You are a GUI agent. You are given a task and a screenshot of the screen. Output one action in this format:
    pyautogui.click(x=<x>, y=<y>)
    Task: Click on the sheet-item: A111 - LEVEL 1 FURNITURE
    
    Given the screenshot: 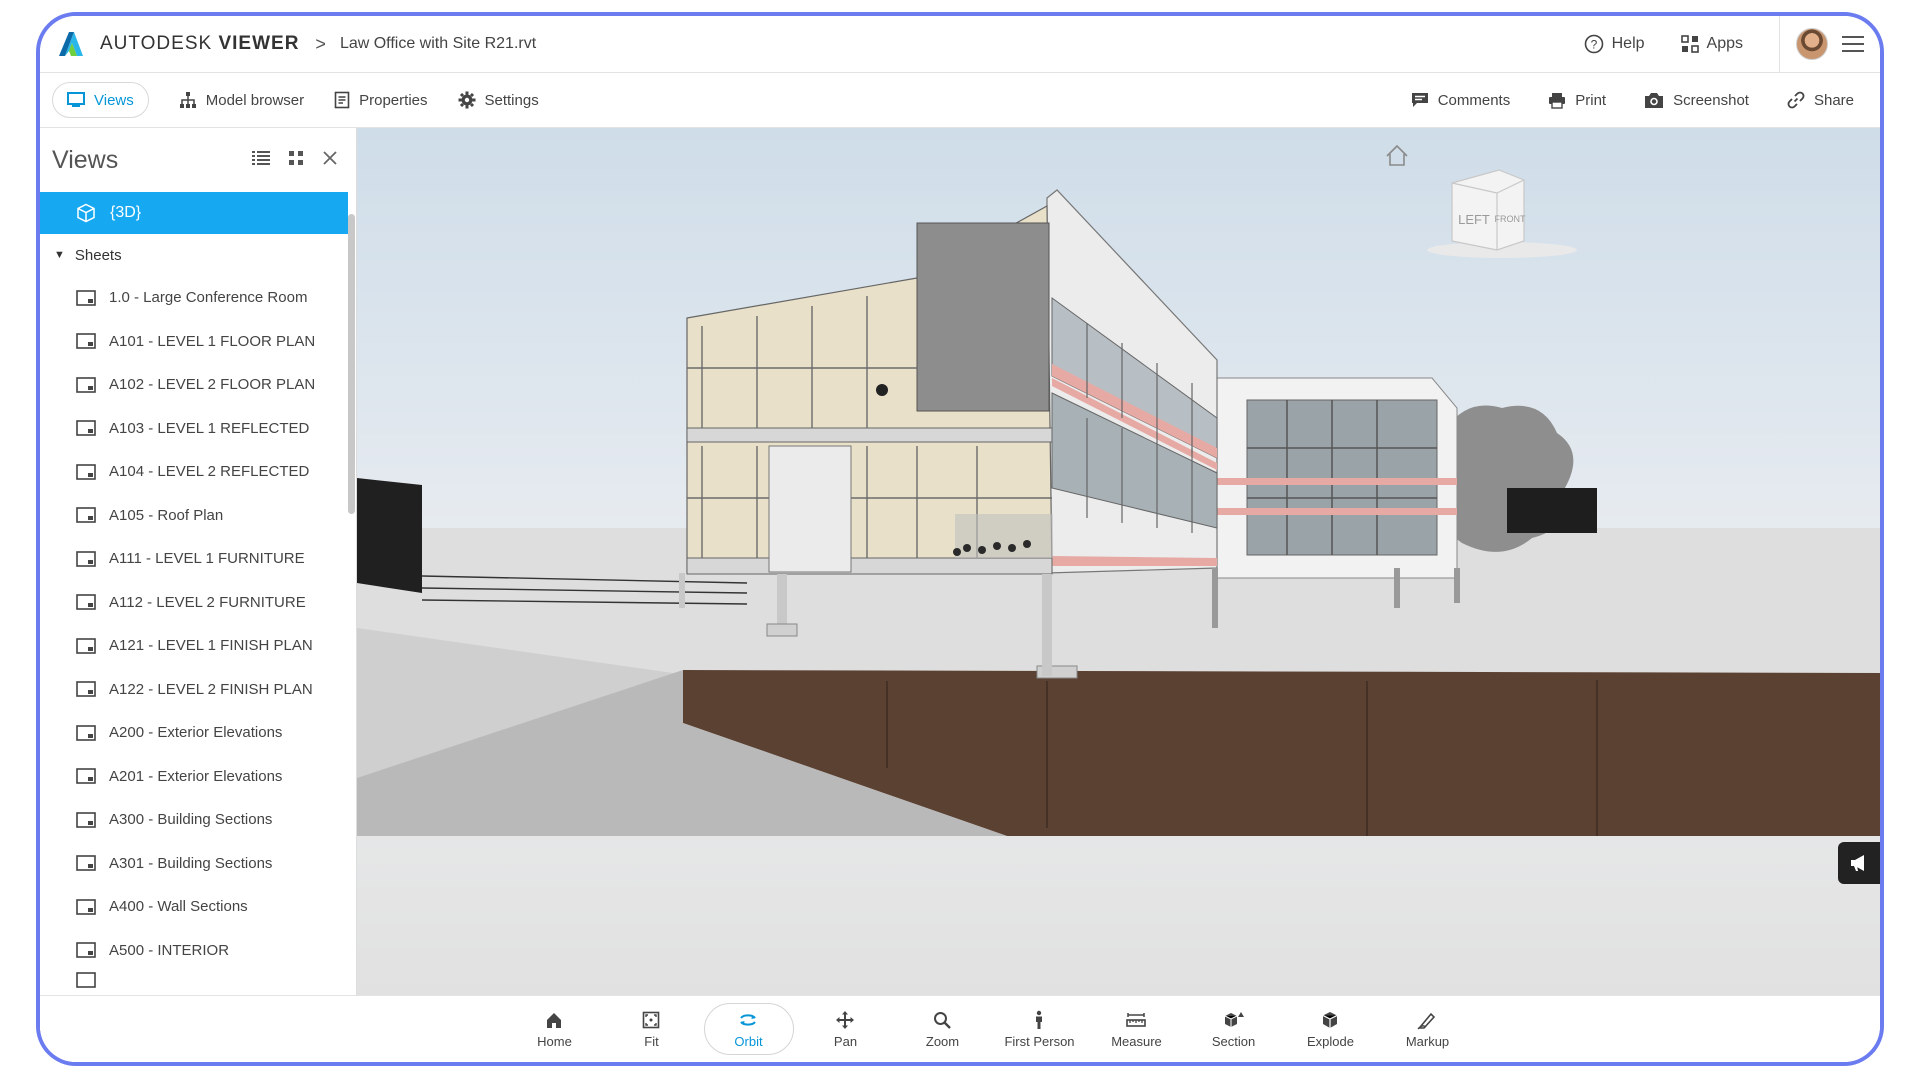 What is the action you would take?
    pyautogui.click(x=198, y=559)
    